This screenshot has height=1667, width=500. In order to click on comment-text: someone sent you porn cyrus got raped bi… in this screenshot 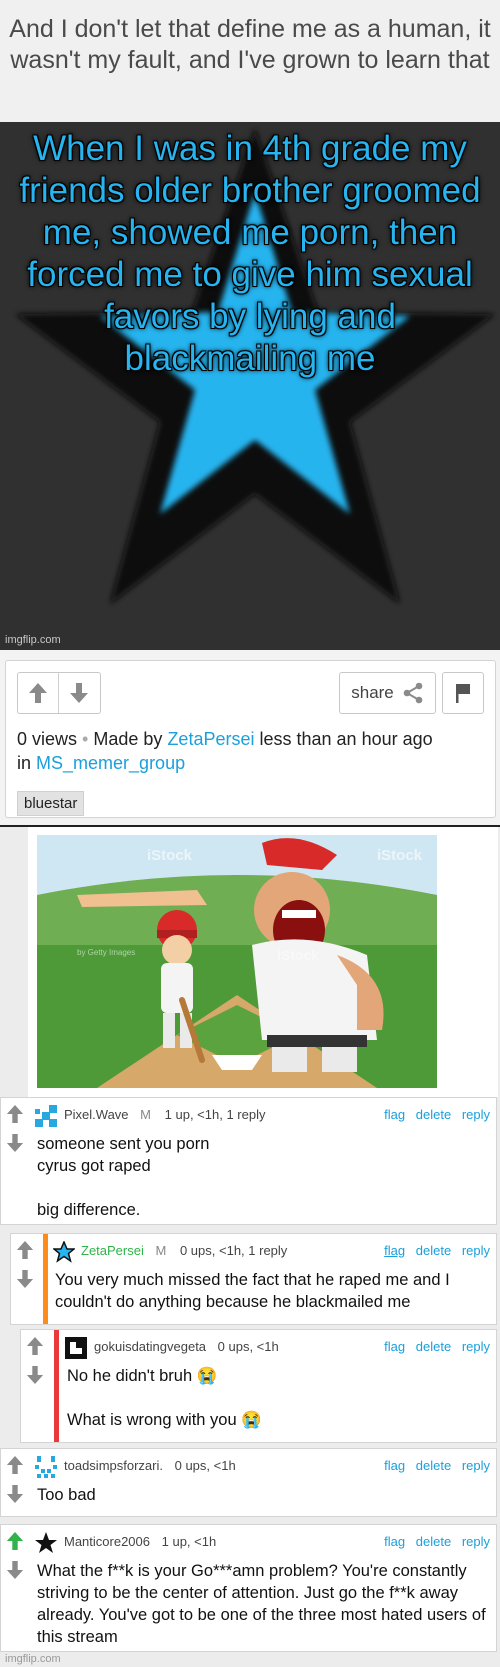, I will do `click(123, 1177)`.